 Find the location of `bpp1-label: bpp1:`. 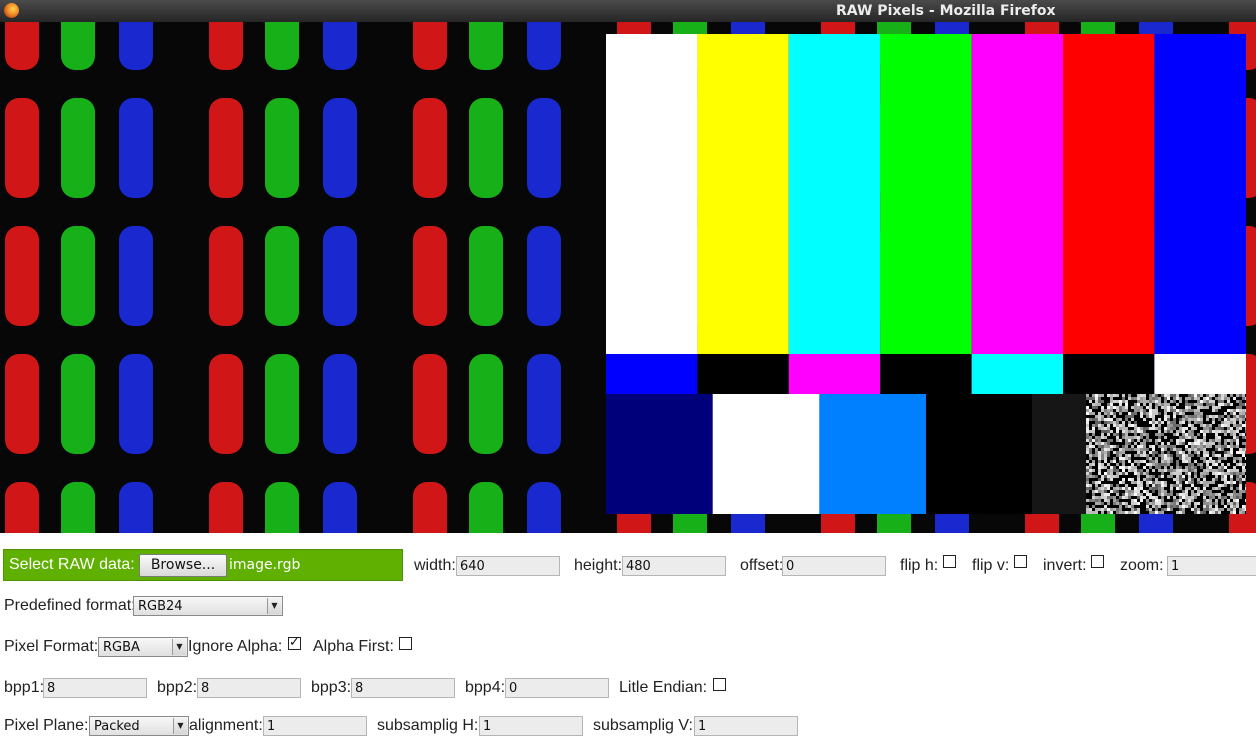

bpp1-label: bpp1: is located at coordinates (24, 687).